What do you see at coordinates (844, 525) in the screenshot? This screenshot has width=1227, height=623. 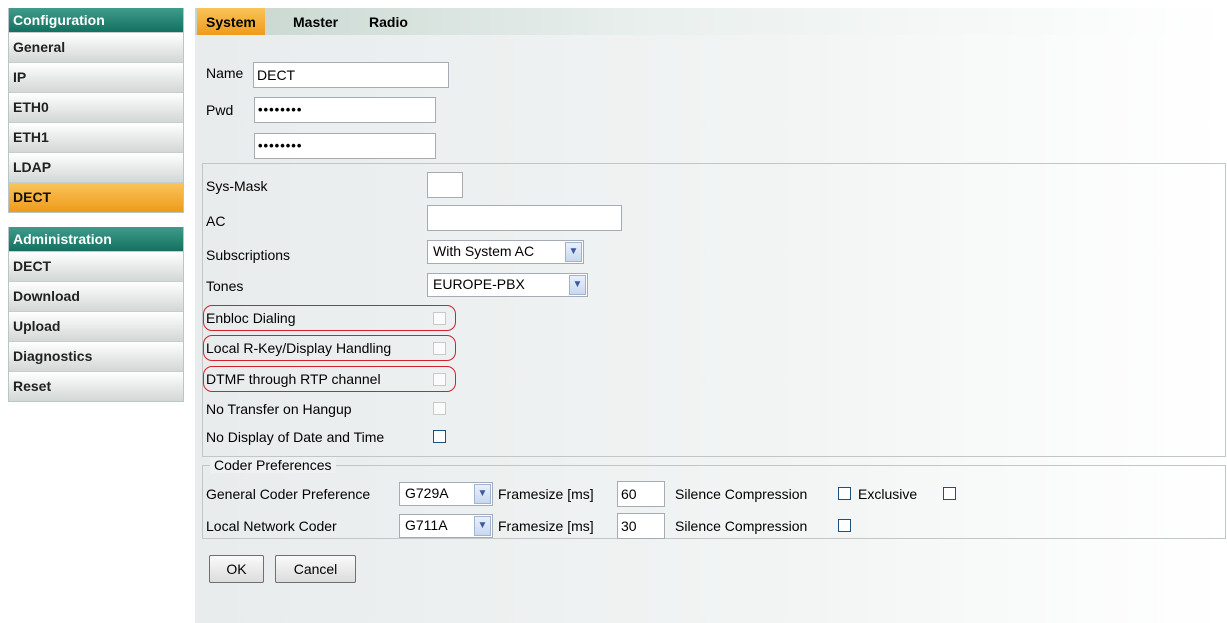 I see `local-silence-compression-checkbox` at bounding box center [844, 525].